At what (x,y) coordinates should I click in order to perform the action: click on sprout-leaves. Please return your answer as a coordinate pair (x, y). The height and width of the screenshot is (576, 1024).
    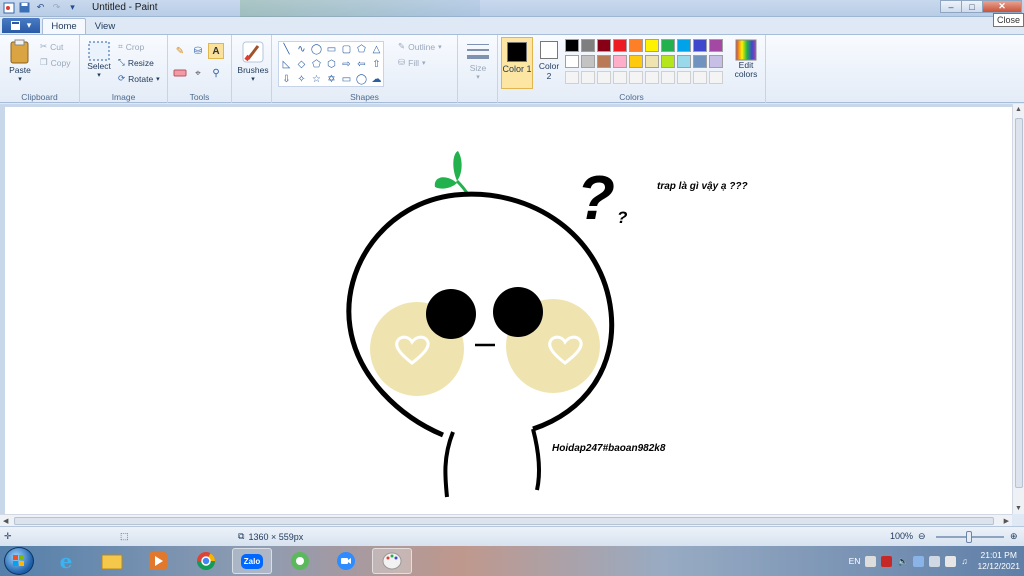
    Looking at the image, I should click on (451, 172).